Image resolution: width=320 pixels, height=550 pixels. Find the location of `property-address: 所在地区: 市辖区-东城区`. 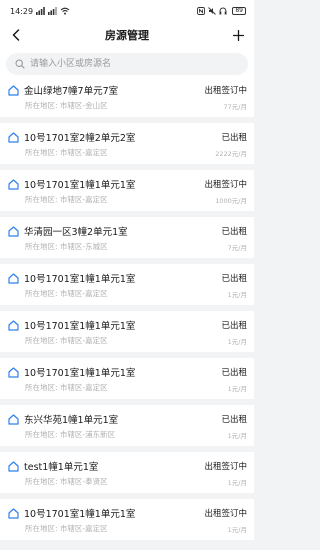

property-address: 所在地区: 市辖区-东城区 is located at coordinates (66, 246).